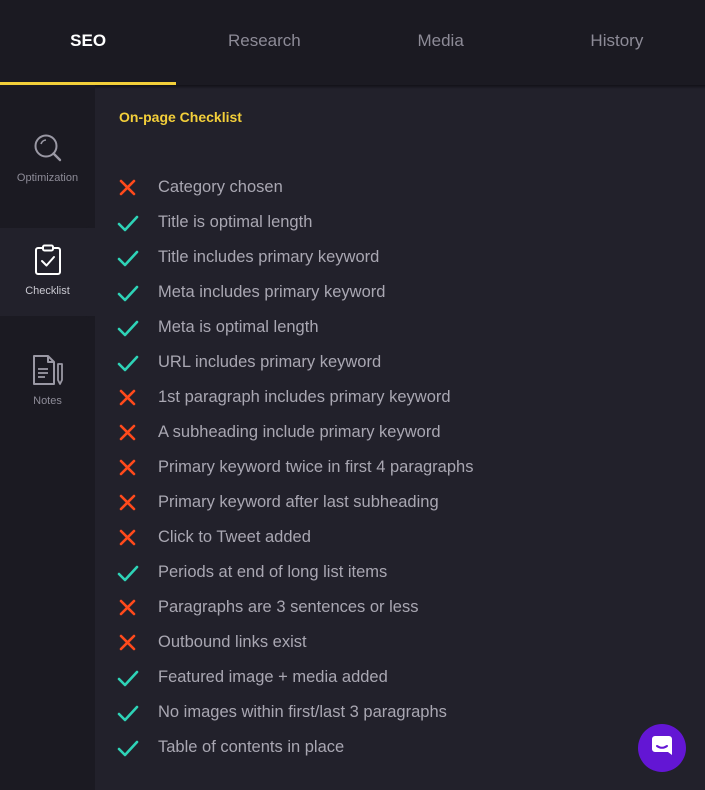 Image resolution: width=705 pixels, height=790 pixels. Describe the element at coordinates (273, 677) in the screenshot. I see `checklist-item-label: Featured image + media added` at that location.